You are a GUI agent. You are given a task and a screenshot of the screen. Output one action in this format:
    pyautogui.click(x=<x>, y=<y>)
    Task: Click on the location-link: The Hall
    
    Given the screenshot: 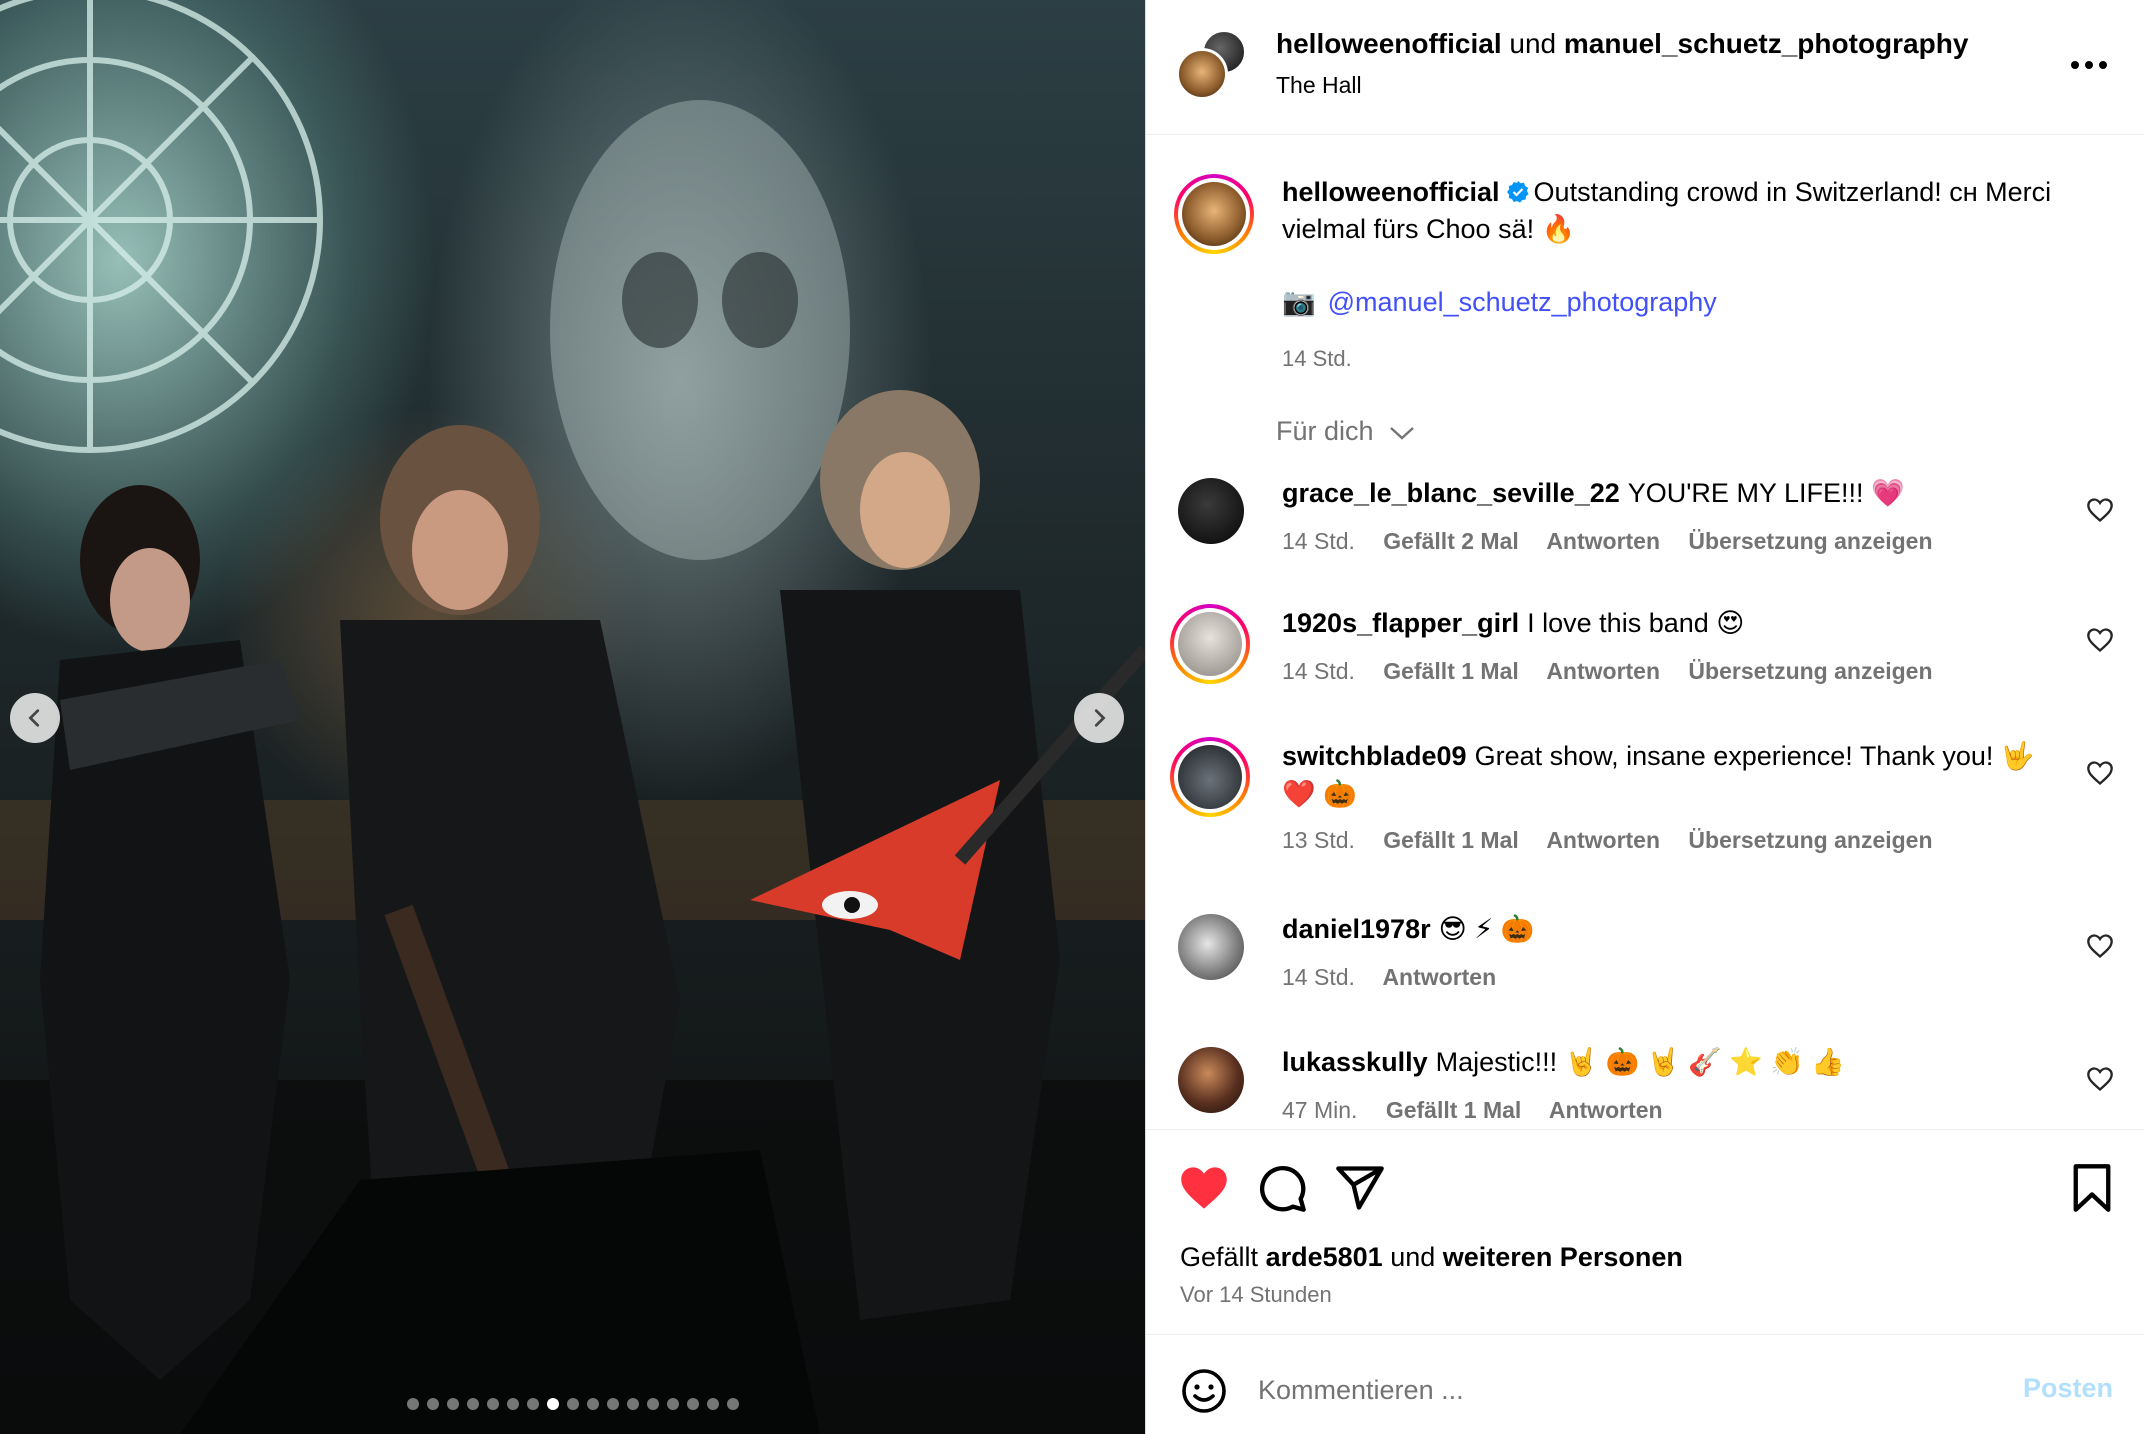 What is the action you would take?
    pyautogui.click(x=1319, y=85)
    